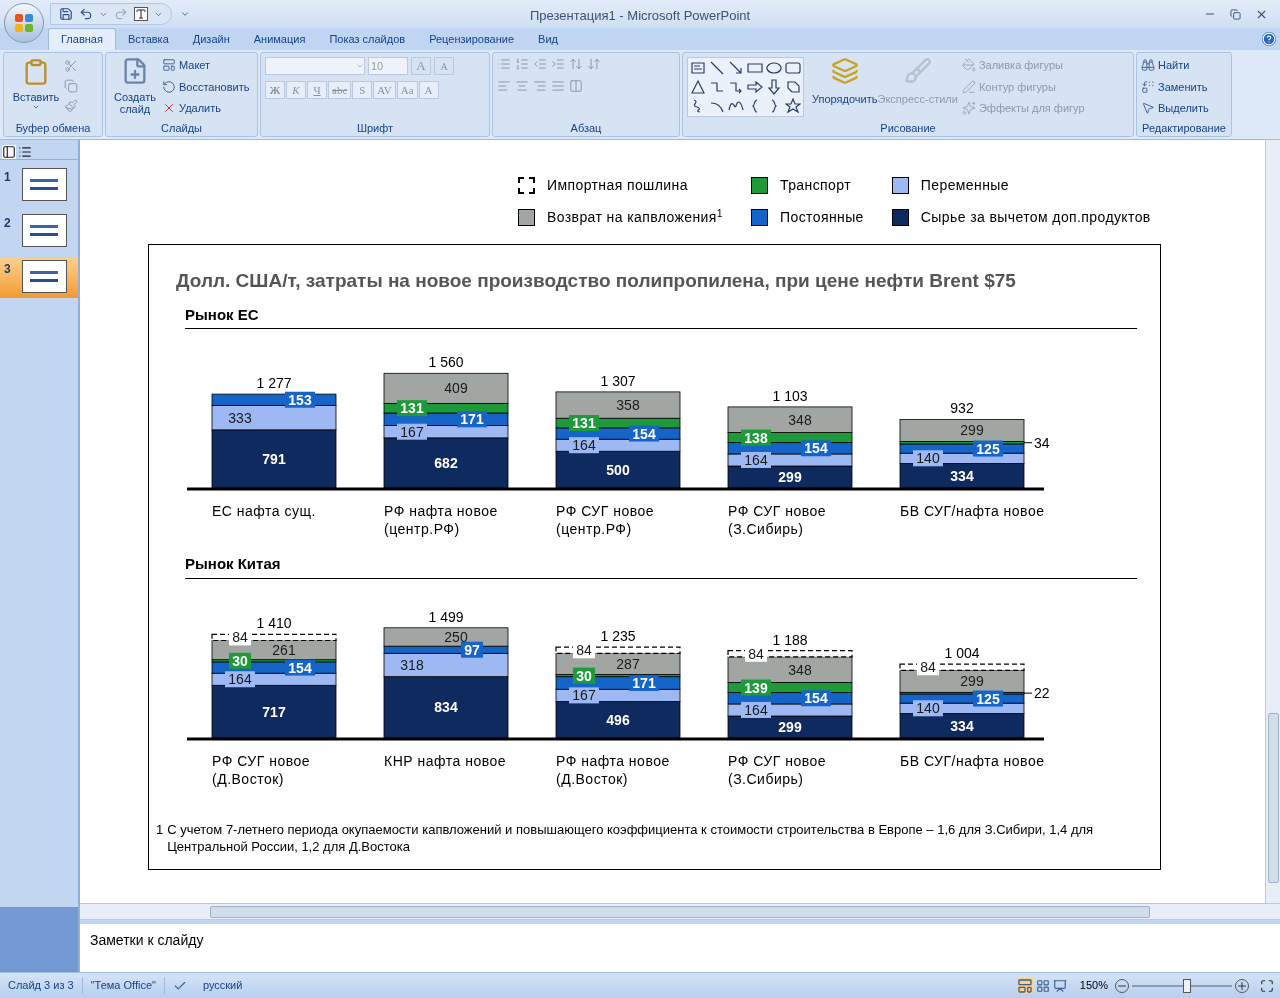 Image resolution: width=1280 pixels, height=998 pixels. What do you see at coordinates (635, 217) in the screenshot?
I see `legend-label: Возврат на капвложения$^{1}$` at bounding box center [635, 217].